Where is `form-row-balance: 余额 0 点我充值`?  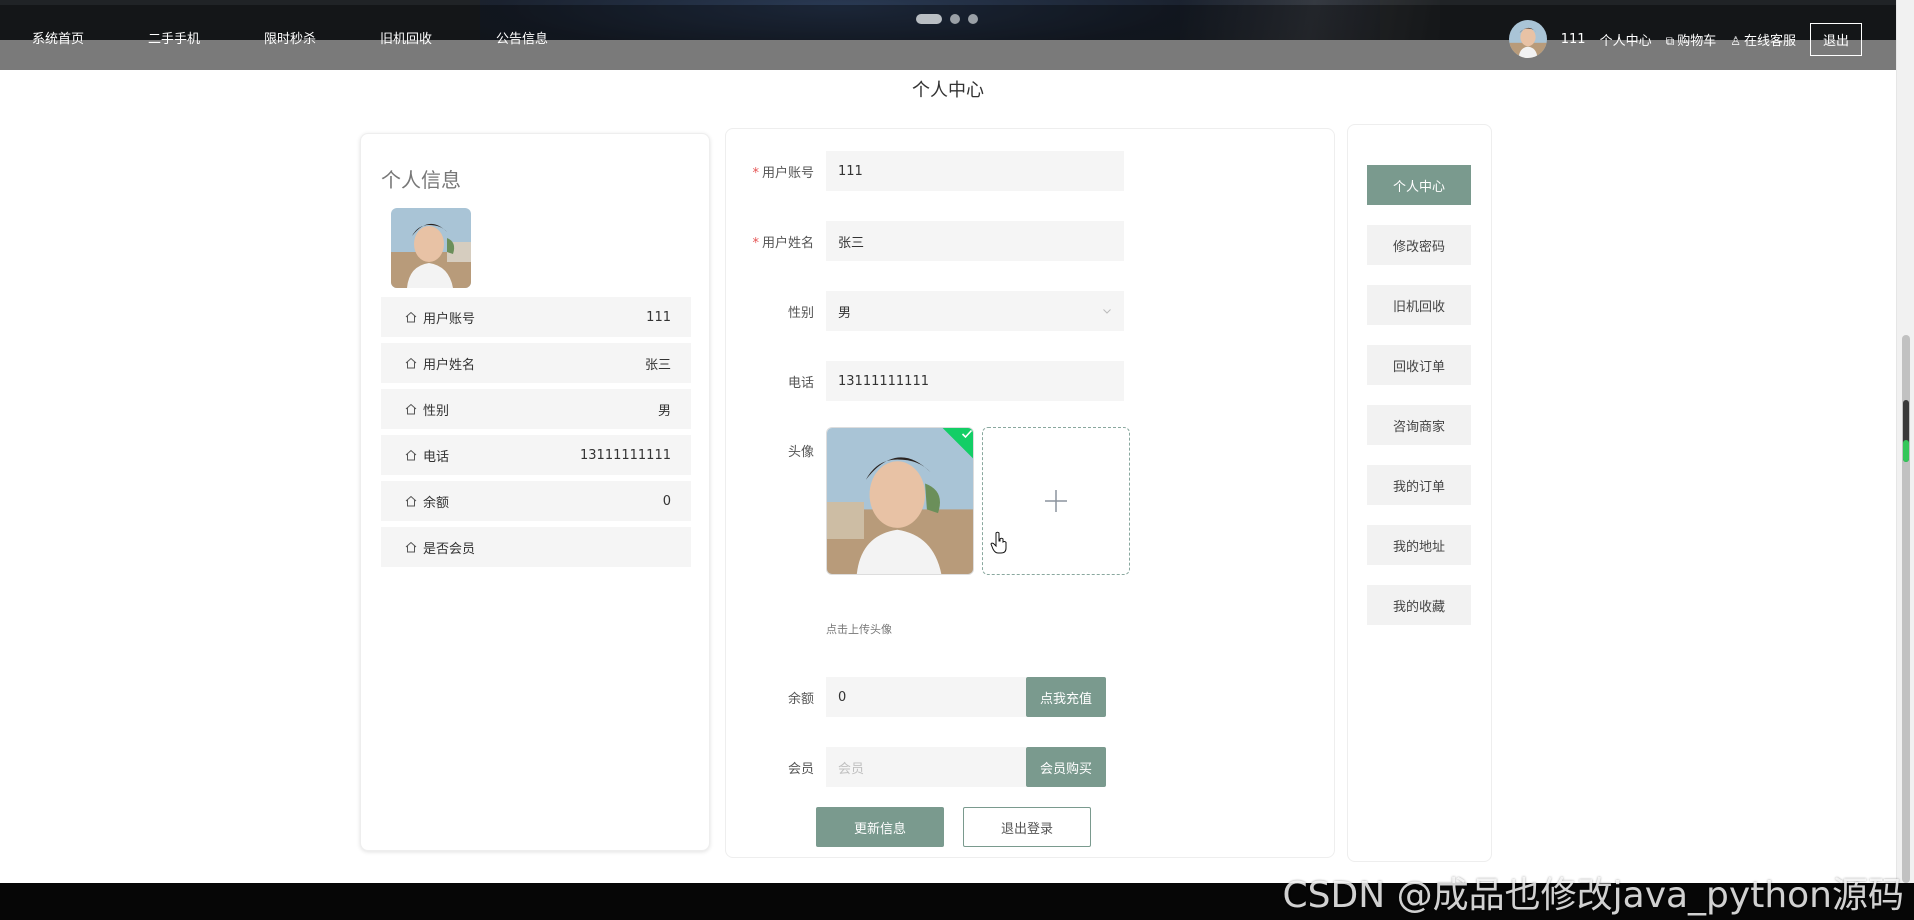
form-row-balance: 余额 0 点我充值 is located at coordinates (926, 697).